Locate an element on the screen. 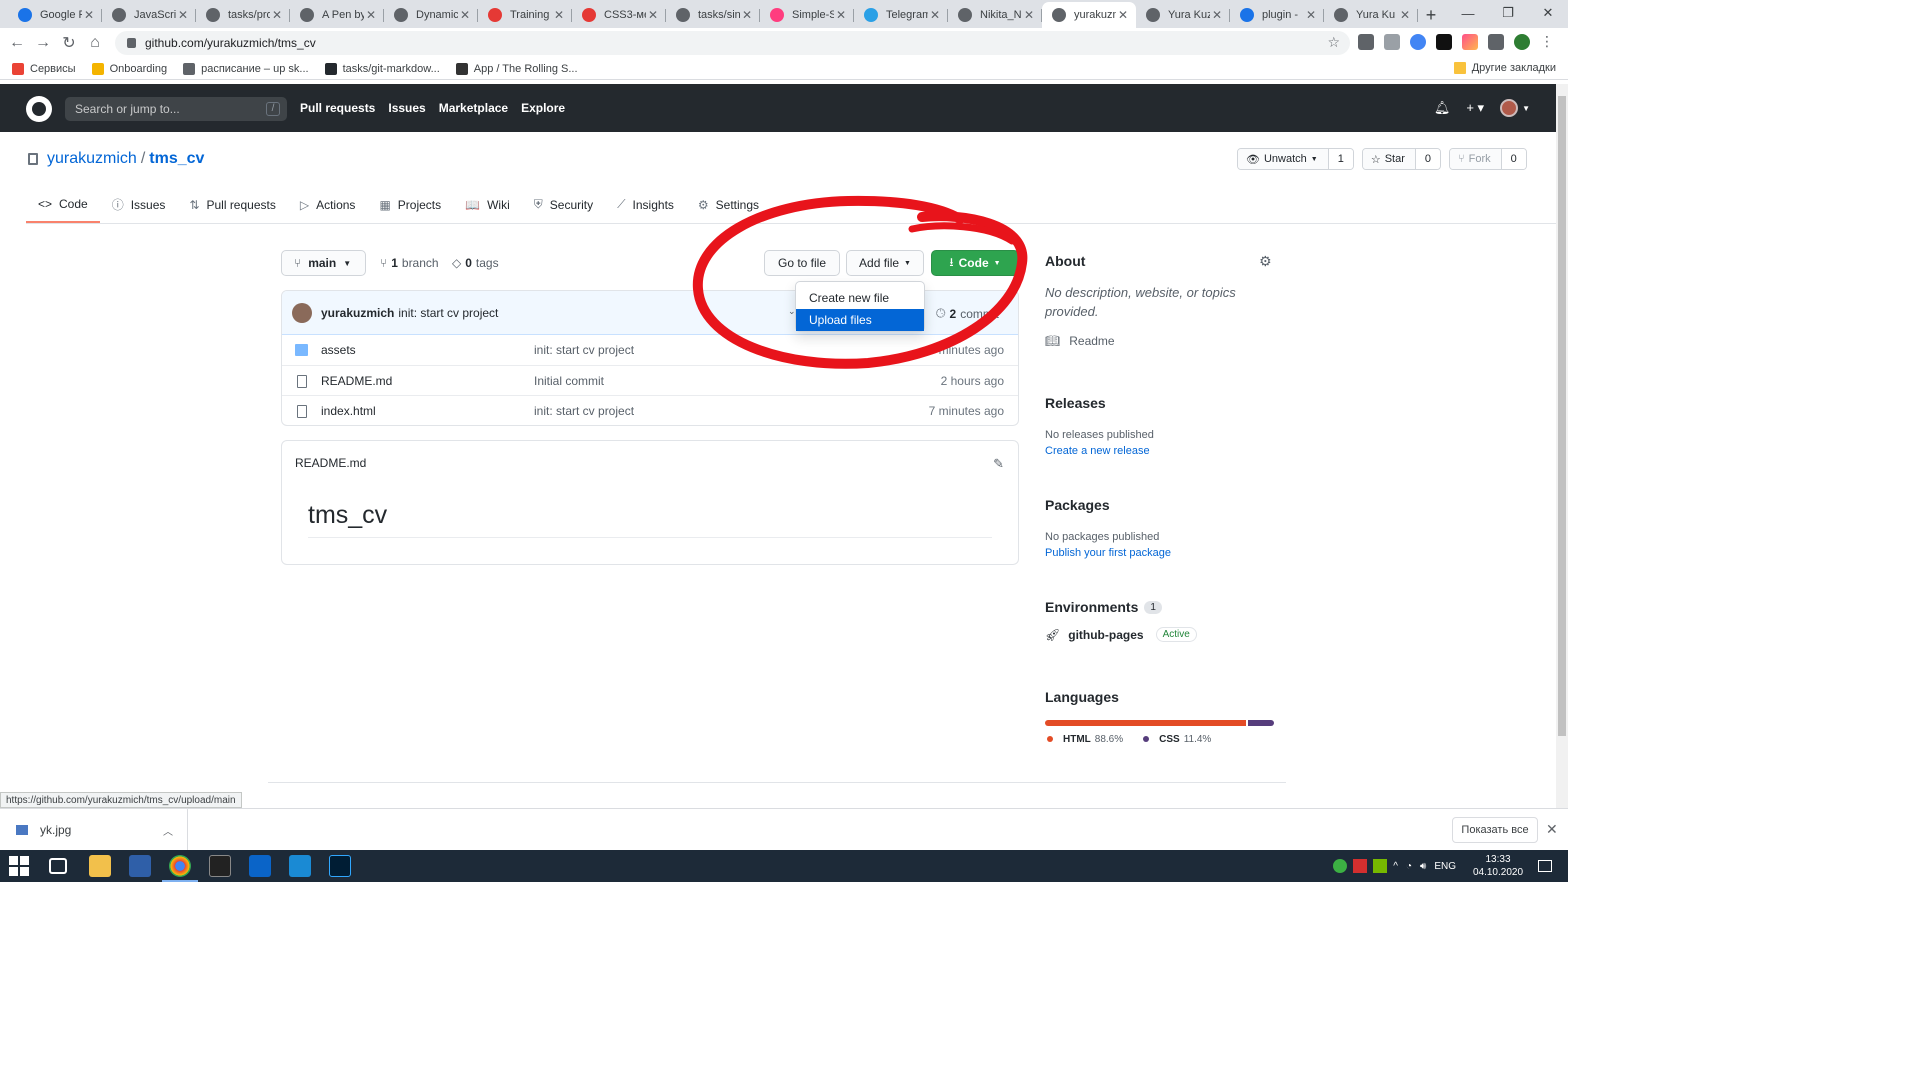 The image size is (1920, 1080). puzzle-icon is located at coordinates (1496, 42).